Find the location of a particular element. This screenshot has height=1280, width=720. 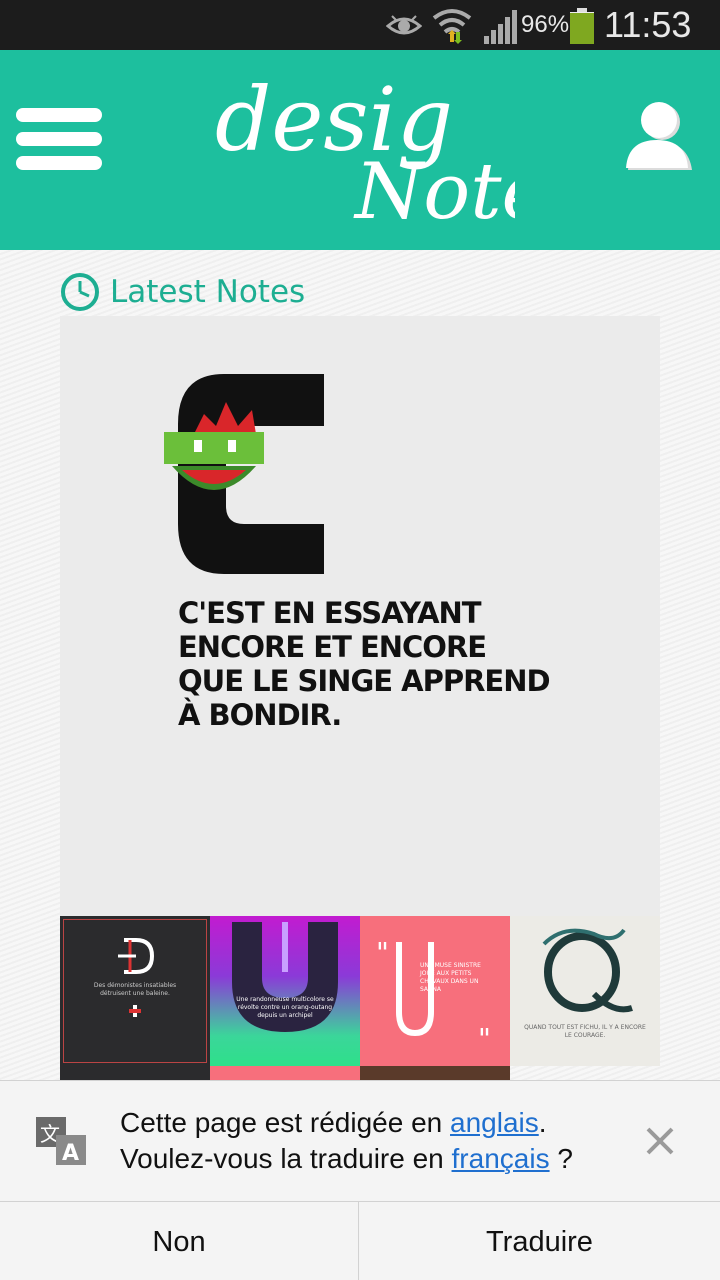

wifi-icon is located at coordinates (452, 26).